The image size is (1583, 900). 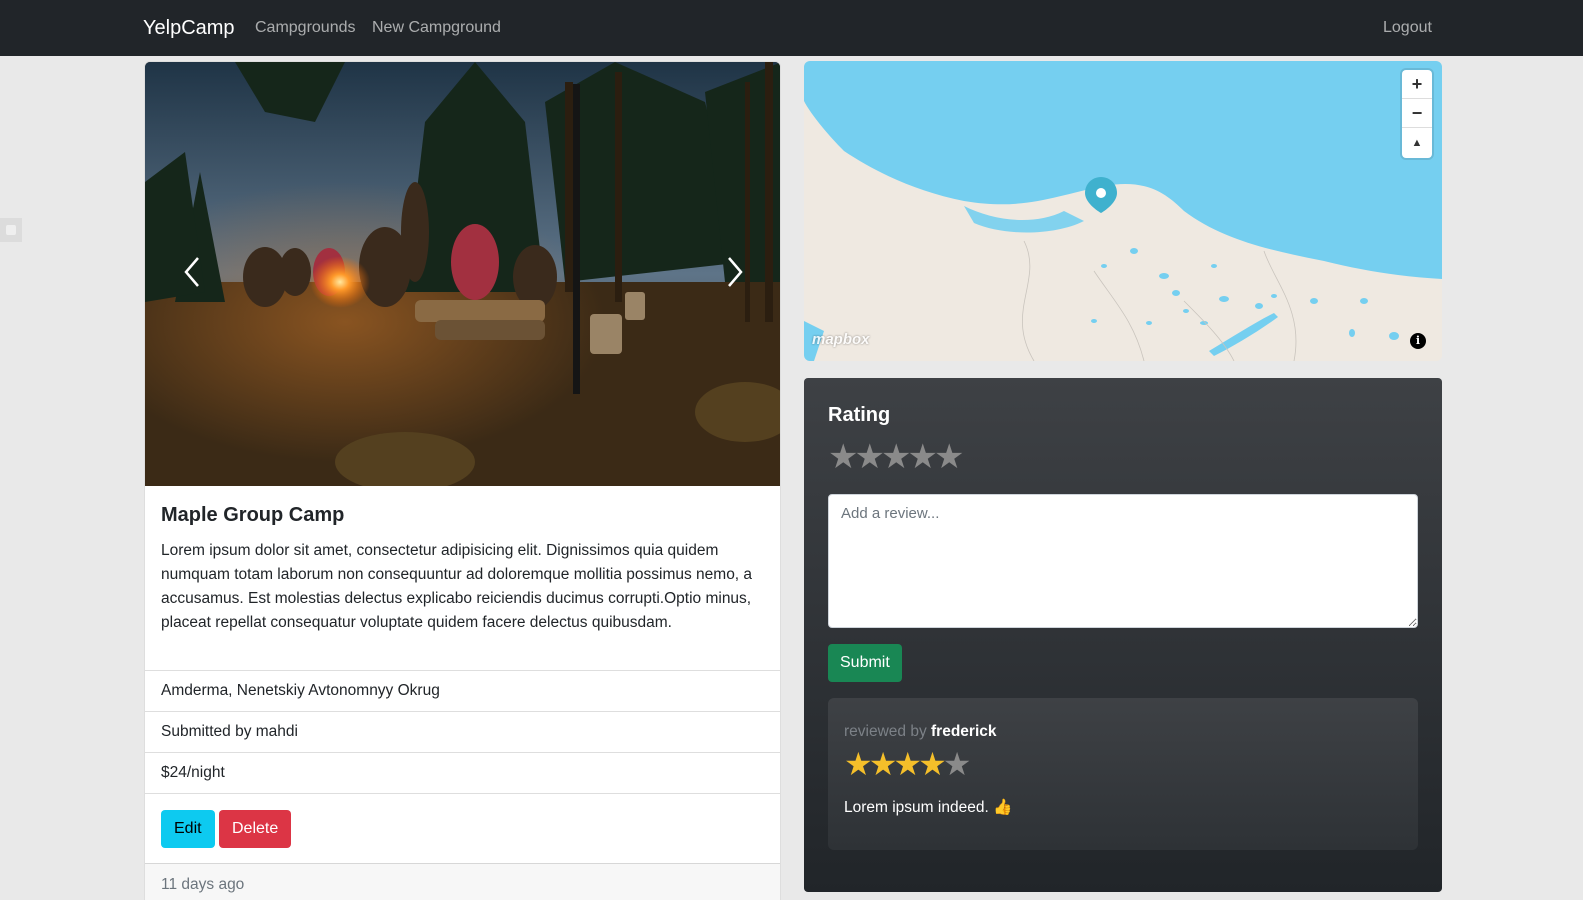 I want to click on submit-review-button: Submit, so click(x=865, y=663).